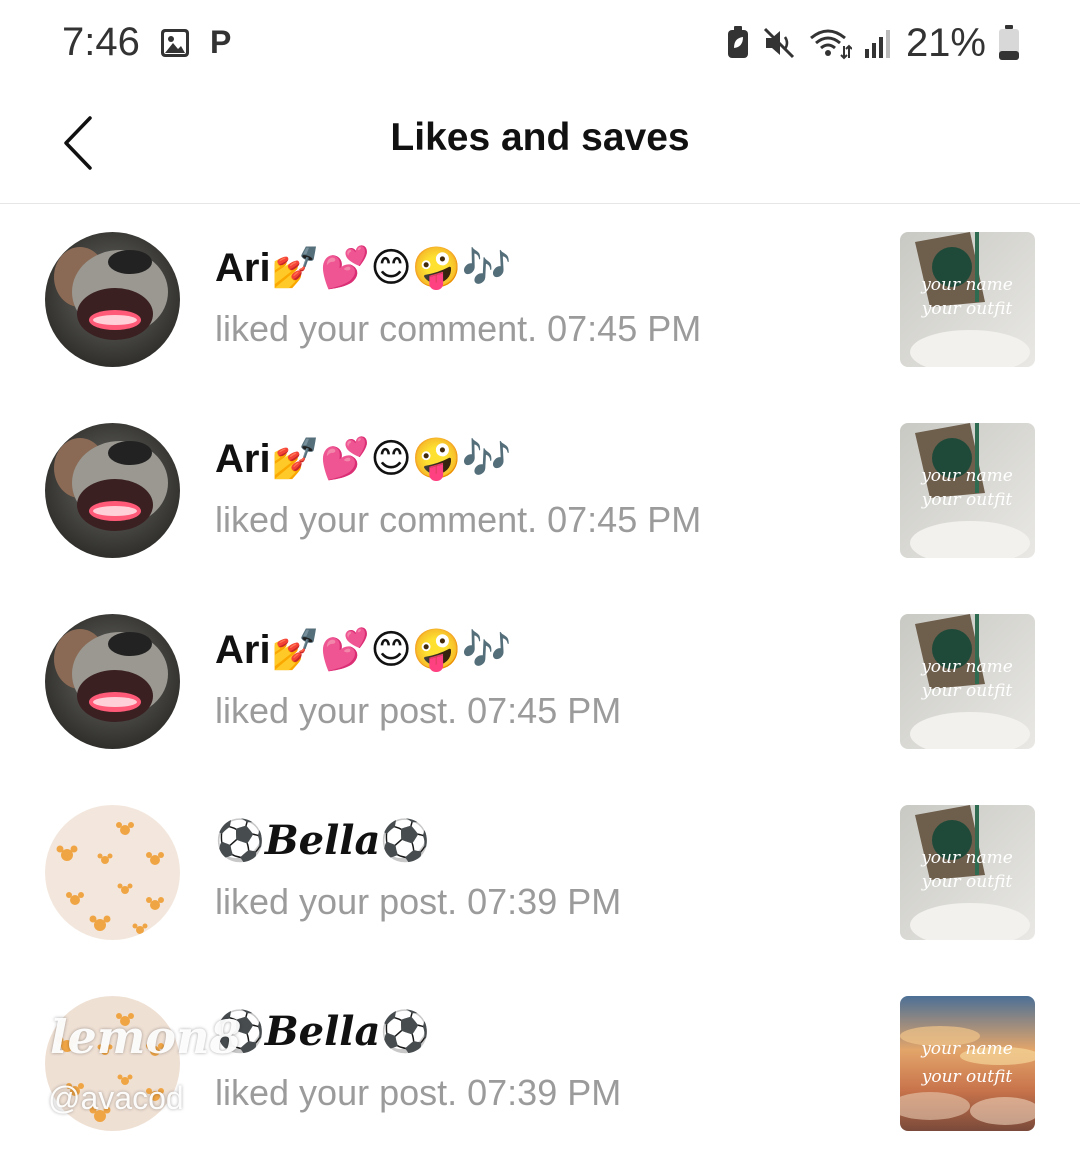 This screenshot has width=1080, height=1159. Describe the element at coordinates (418, 710) in the screenshot. I see `notification-text: liked your post. 07:45 PM` at that location.